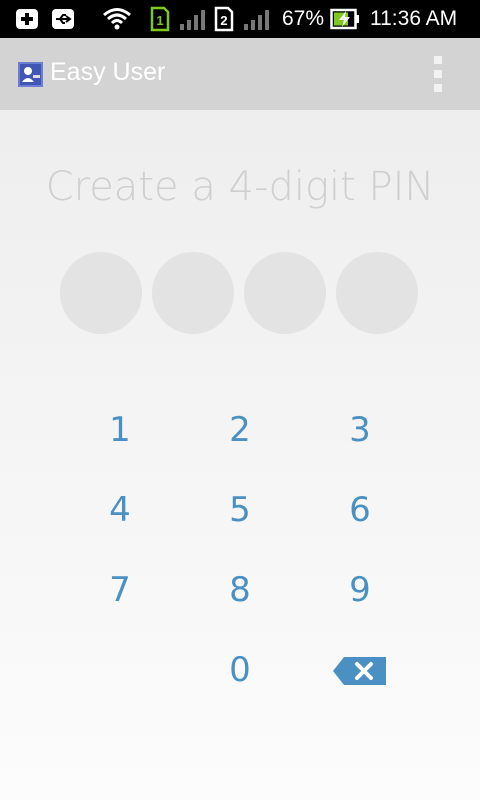 The width and height of the screenshot is (480, 800). What do you see at coordinates (360, 430) in the screenshot?
I see `key-3: 3` at bounding box center [360, 430].